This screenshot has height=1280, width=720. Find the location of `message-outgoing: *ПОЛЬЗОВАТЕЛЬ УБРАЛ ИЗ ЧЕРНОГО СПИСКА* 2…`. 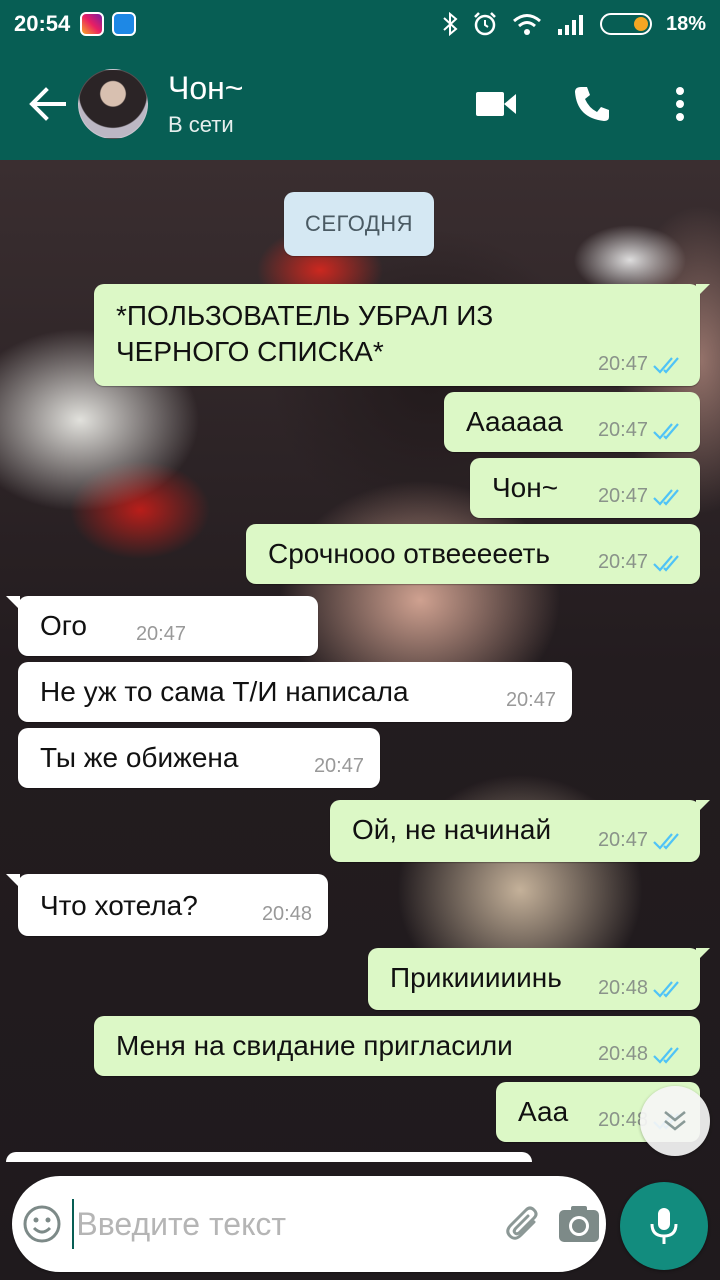

message-outgoing: *ПОЛЬЗОВАТЕЛЬ УБРАЛ ИЗ ЧЕРНОГО СПИСКА* 2… is located at coordinates (402, 335).